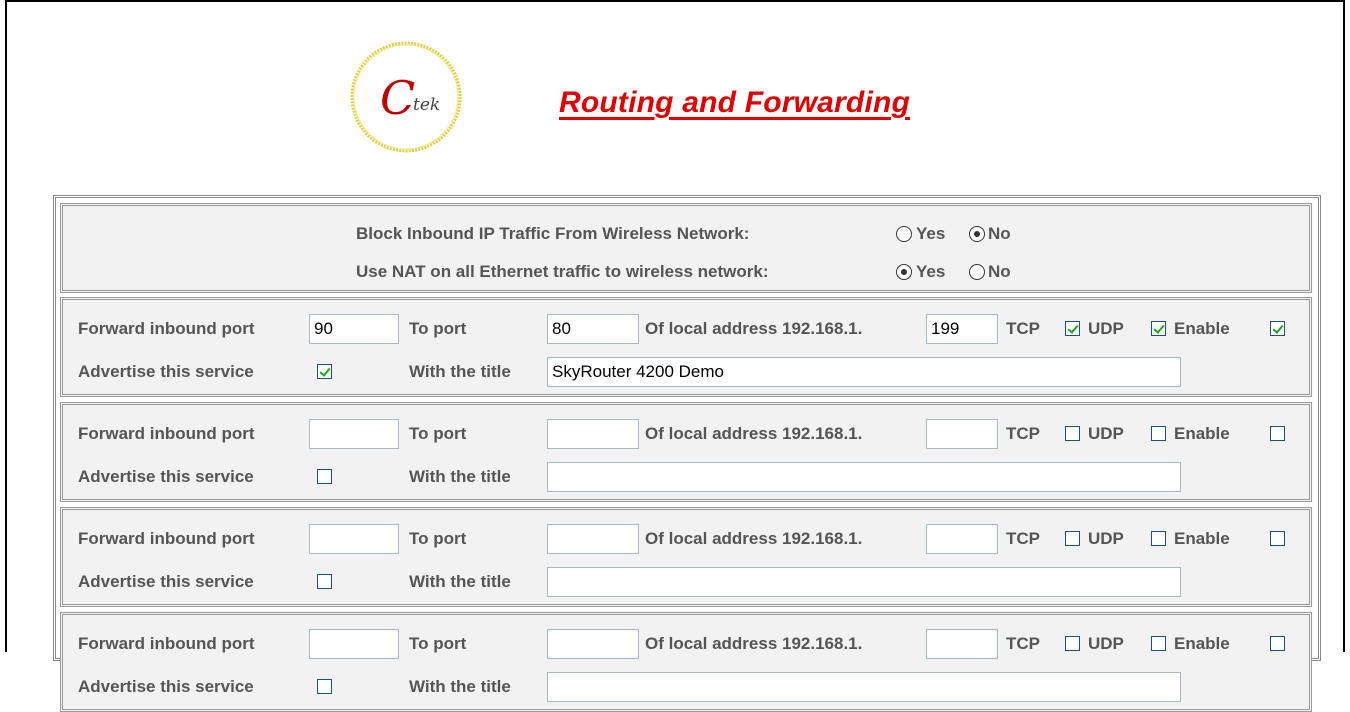 The height and width of the screenshot is (712, 1350). I want to click on svg-text: C, so click(397, 98).